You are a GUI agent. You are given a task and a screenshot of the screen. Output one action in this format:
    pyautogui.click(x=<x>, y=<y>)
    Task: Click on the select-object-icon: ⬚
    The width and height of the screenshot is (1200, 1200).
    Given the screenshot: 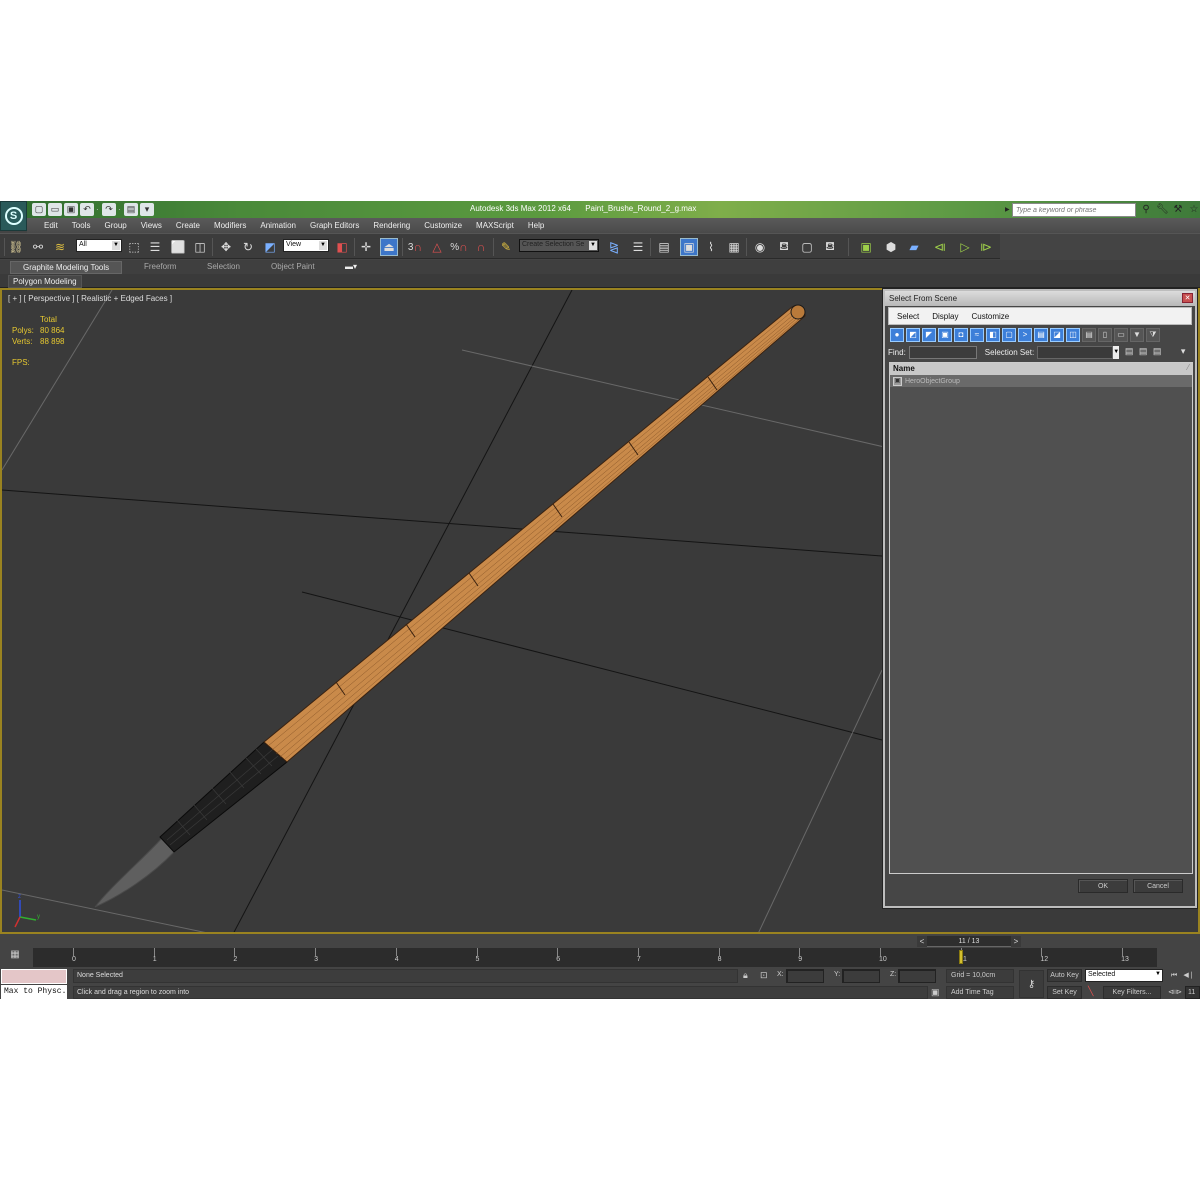 What is the action you would take?
    pyautogui.click(x=134, y=247)
    